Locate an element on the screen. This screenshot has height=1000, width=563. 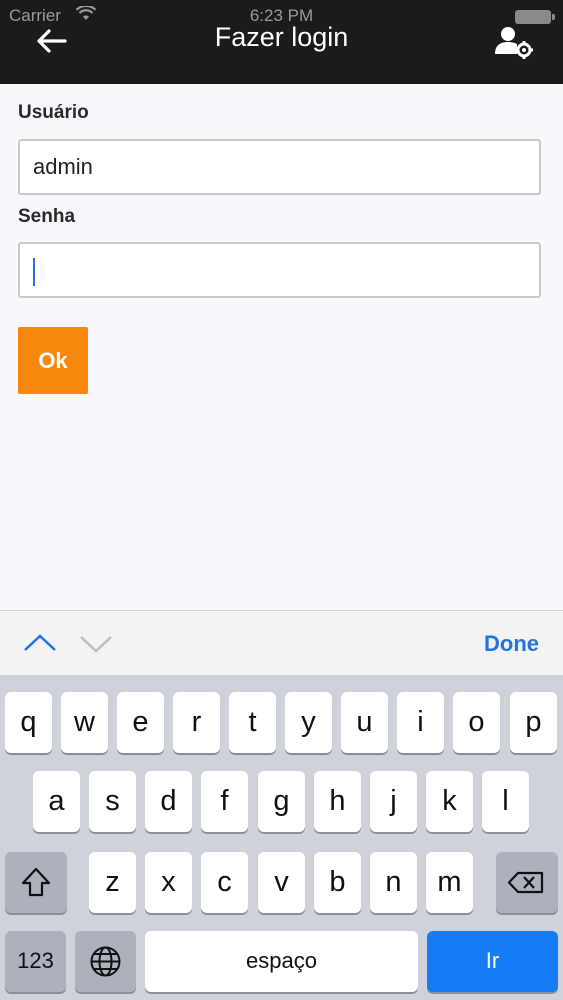
backspace-icon is located at coordinates (525, 882).